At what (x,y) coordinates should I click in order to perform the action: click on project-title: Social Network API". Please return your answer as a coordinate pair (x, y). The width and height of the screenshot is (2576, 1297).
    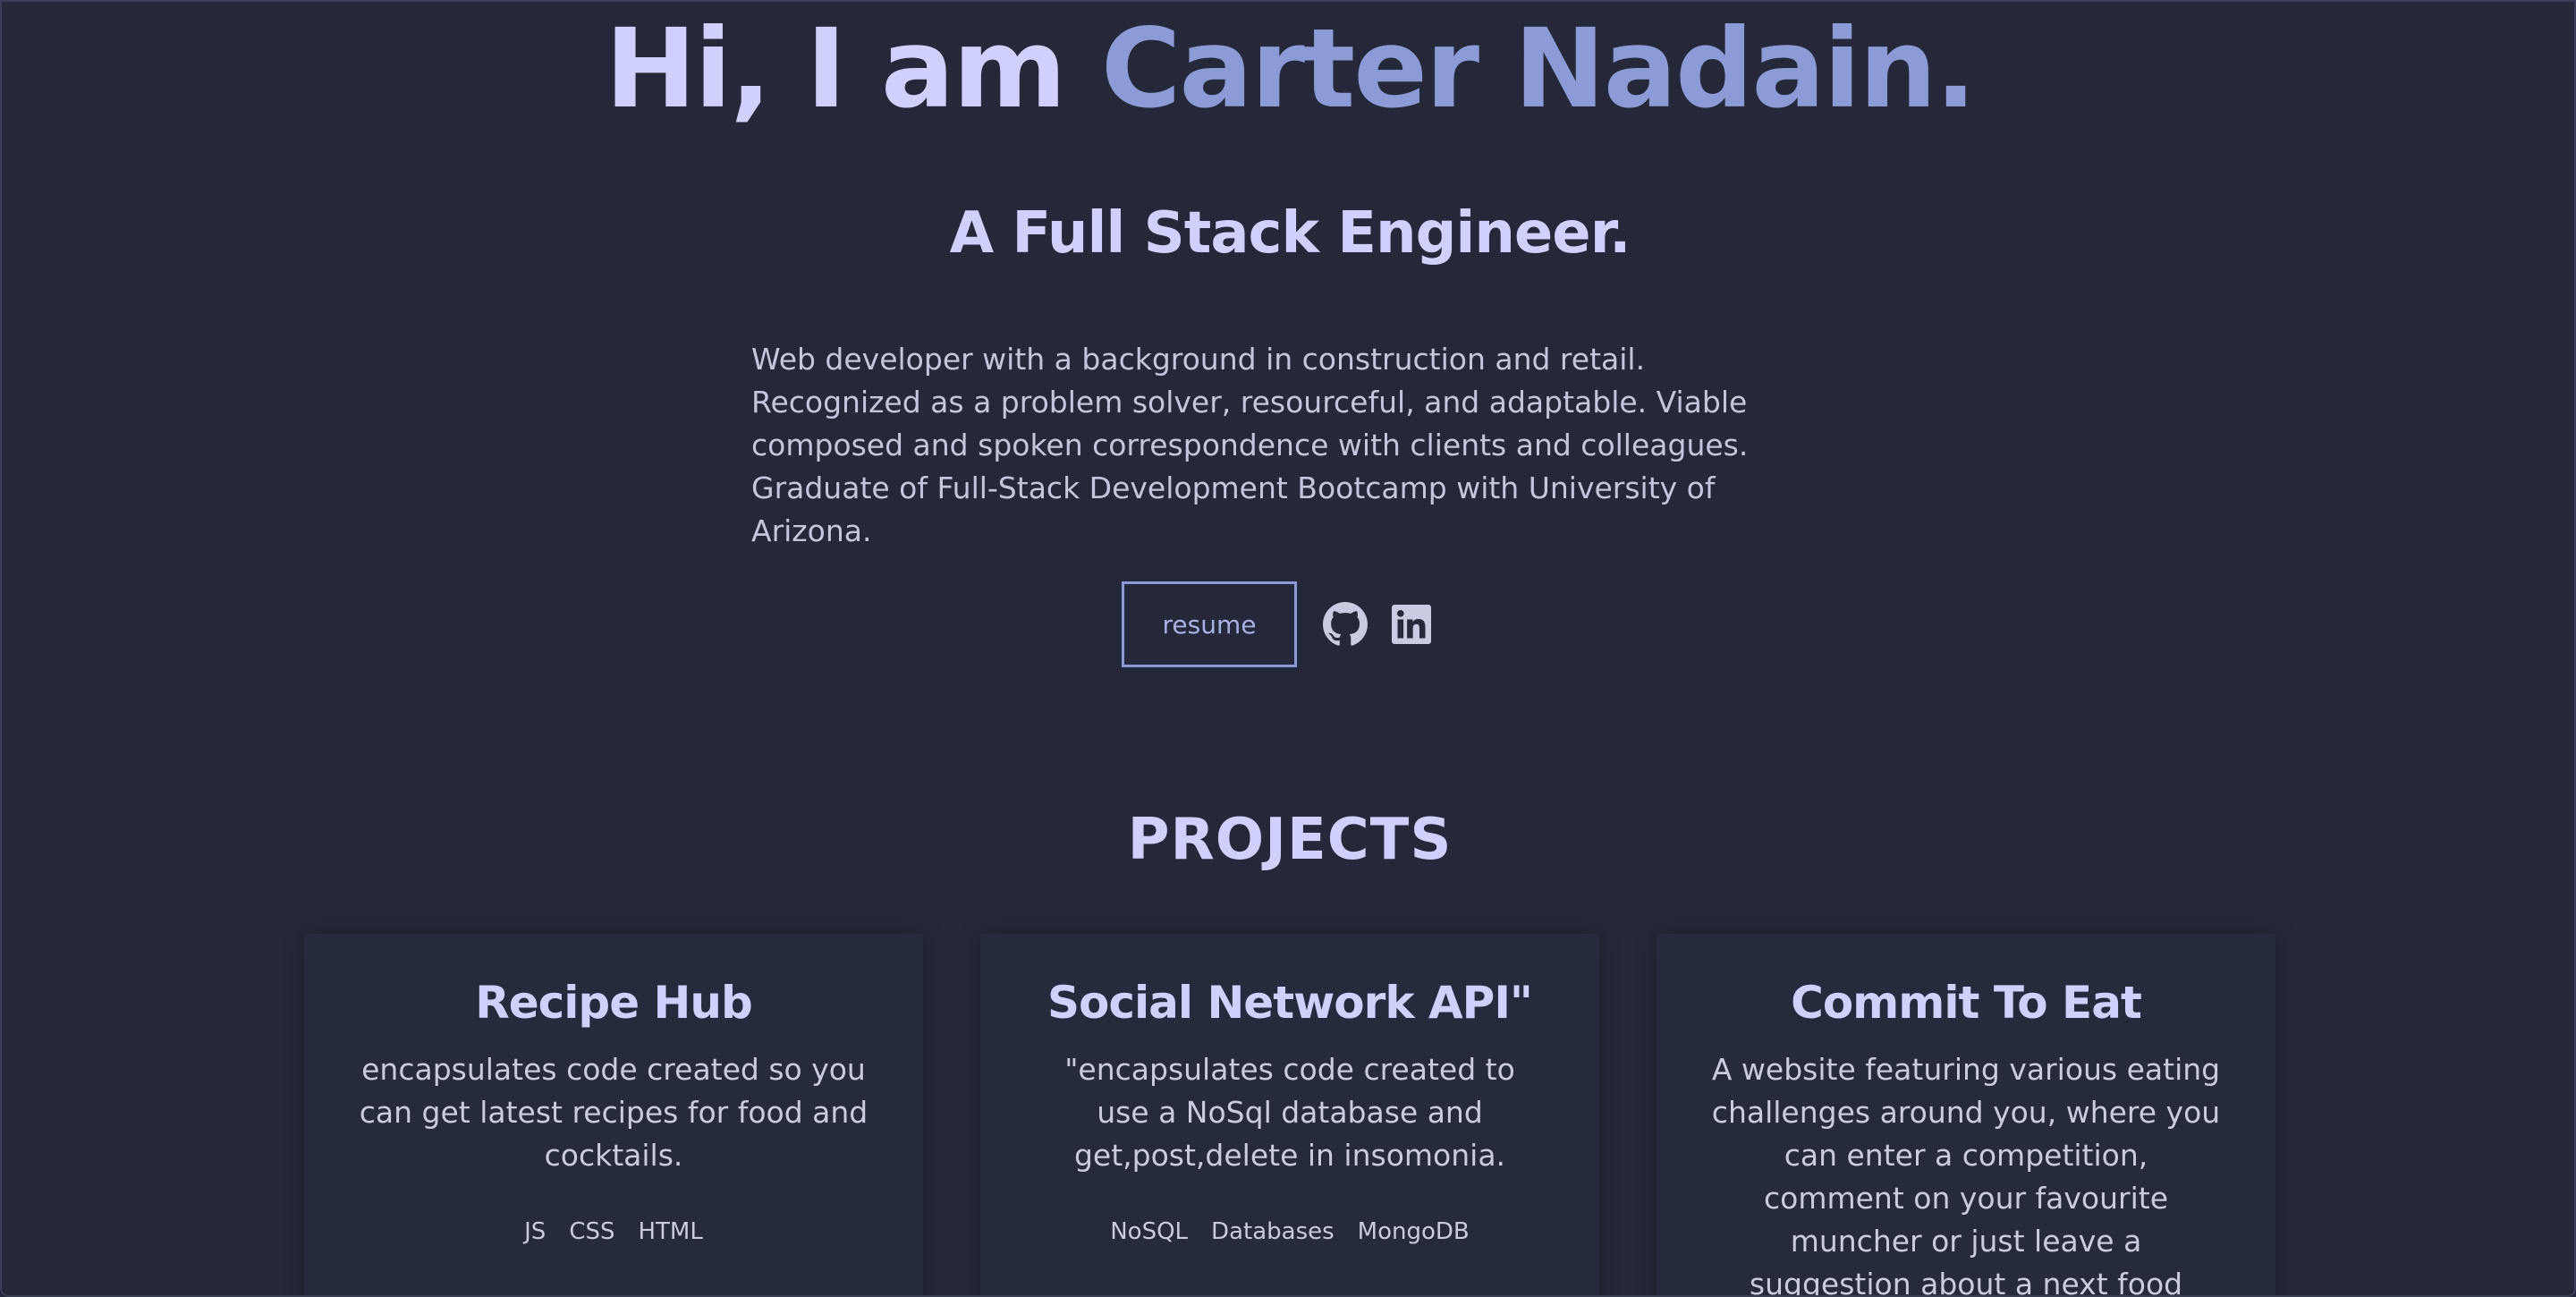
    Looking at the image, I should click on (1290, 1003).